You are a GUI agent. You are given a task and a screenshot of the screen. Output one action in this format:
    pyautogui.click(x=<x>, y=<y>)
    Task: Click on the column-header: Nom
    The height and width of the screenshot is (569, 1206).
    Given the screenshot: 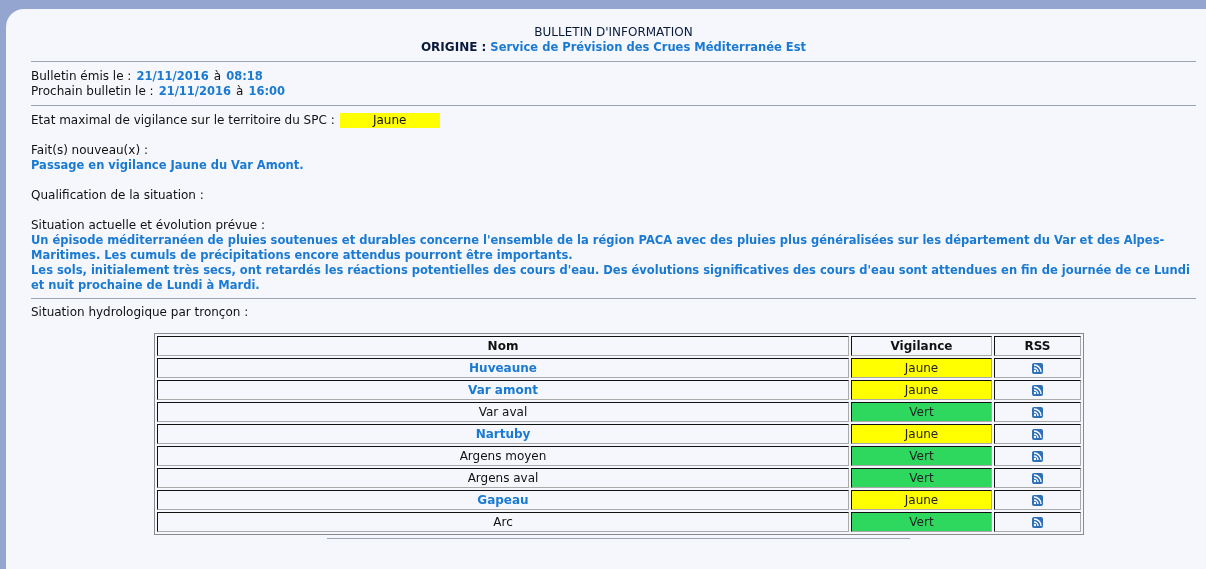 What is the action you would take?
    pyautogui.click(x=503, y=346)
    